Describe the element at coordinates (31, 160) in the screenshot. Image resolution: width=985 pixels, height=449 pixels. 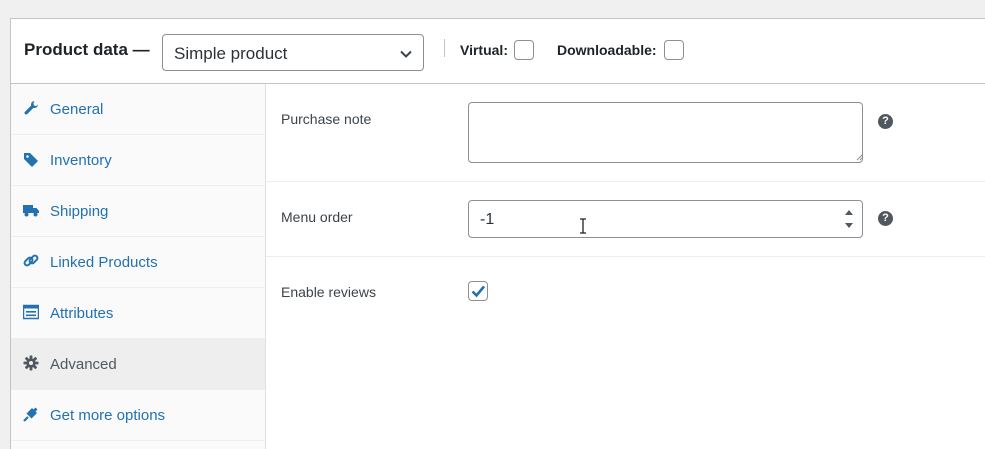
I see `tag-icon` at that location.